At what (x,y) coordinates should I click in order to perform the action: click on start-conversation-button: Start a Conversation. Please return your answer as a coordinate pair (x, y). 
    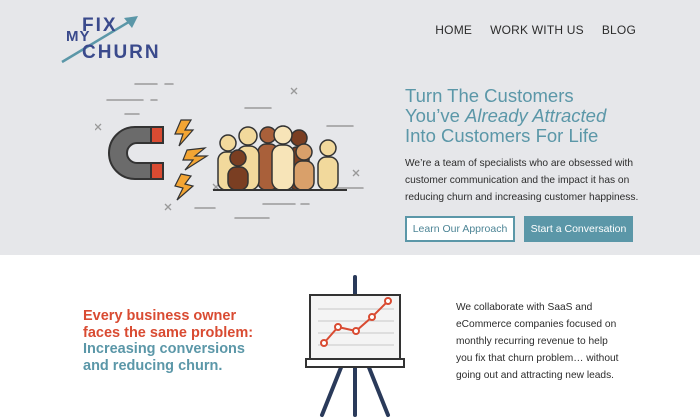
    Looking at the image, I should click on (578, 229).